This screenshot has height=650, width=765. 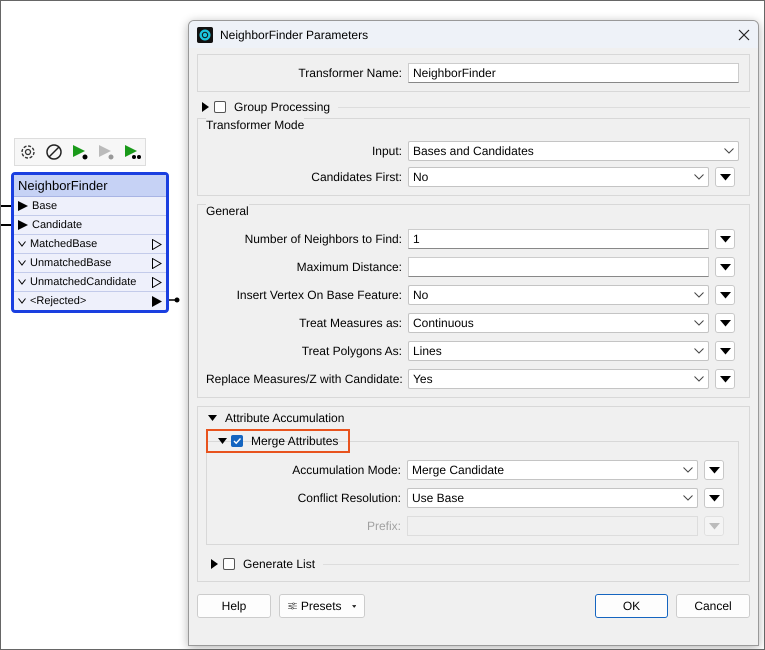 I want to click on dropdown-value: Yes, so click(x=423, y=379).